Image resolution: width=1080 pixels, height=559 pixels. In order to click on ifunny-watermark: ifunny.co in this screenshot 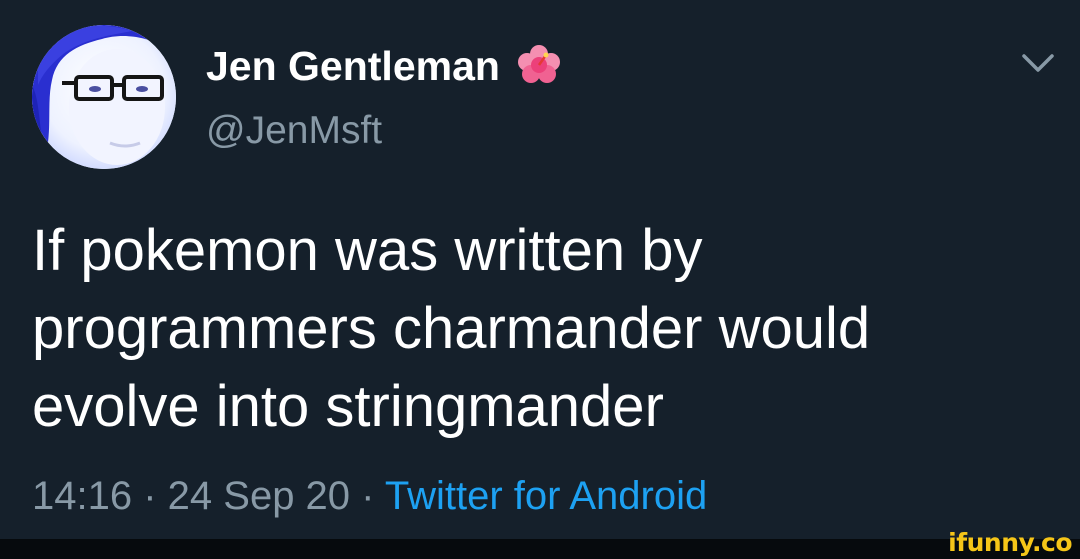, I will do `click(1010, 542)`.